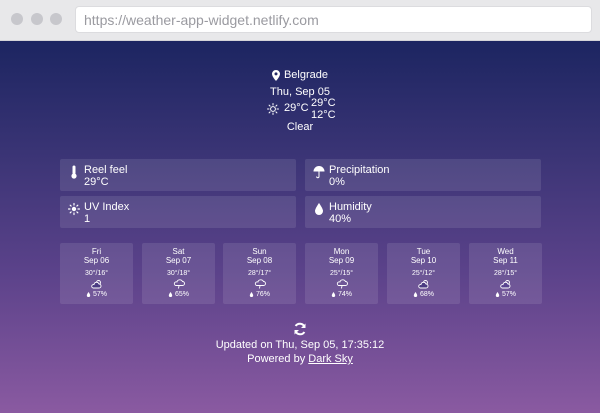 This screenshot has width=600, height=413. What do you see at coordinates (178, 260) in the screenshot?
I see `forecast-date: Sep 07` at bounding box center [178, 260].